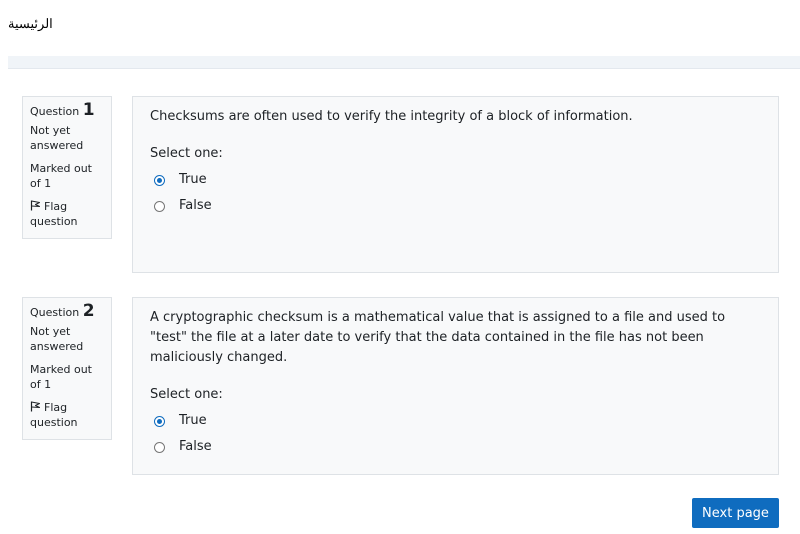 This screenshot has width=800, height=534. Describe the element at coordinates (88, 110) in the screenshot. I see `question-number-value: 1` at that location.